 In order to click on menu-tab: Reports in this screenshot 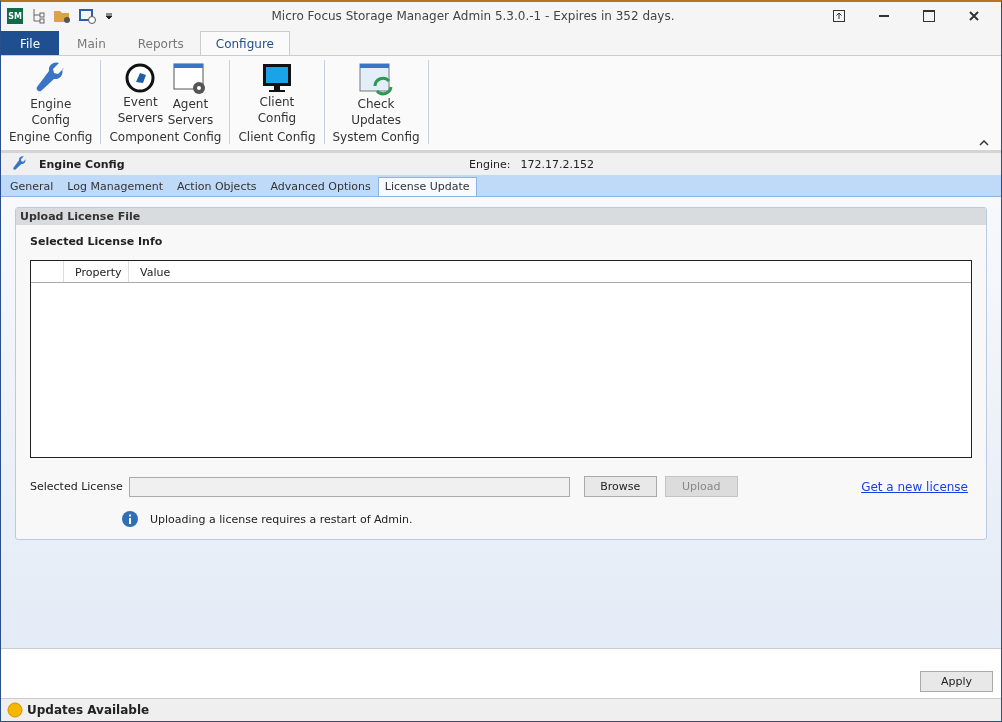, I will do `click(160, 43)`.